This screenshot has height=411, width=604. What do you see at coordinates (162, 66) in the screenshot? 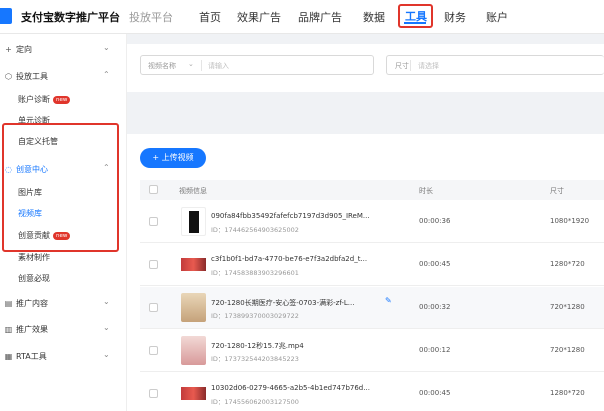
I see `filter-field-select: 视频名称` at bounding box center [162, 66].